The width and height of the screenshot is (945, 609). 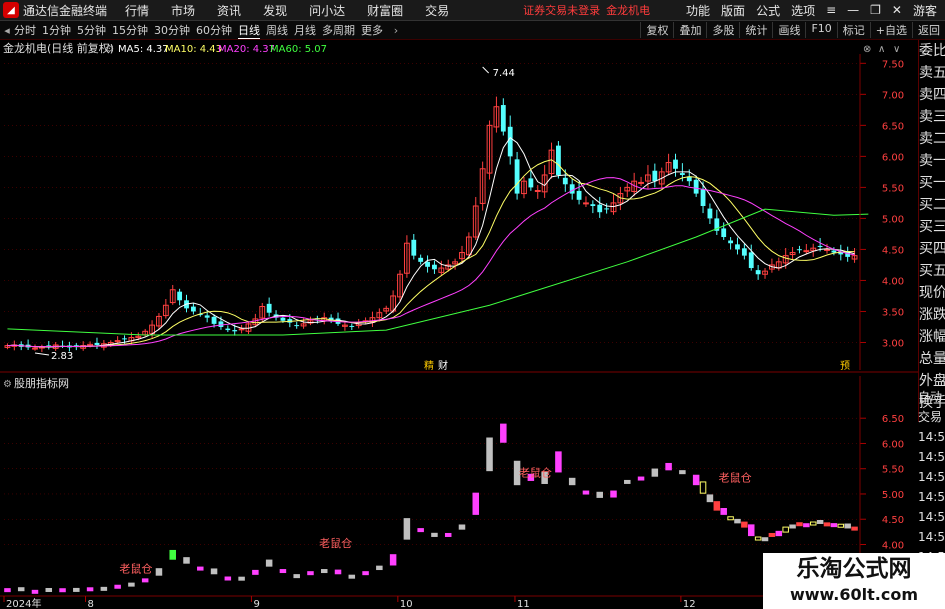 What do you see at coordinates (853, 10) in the screenshot?
I see `minimize-icon: —` at bounding box center [853, 10].